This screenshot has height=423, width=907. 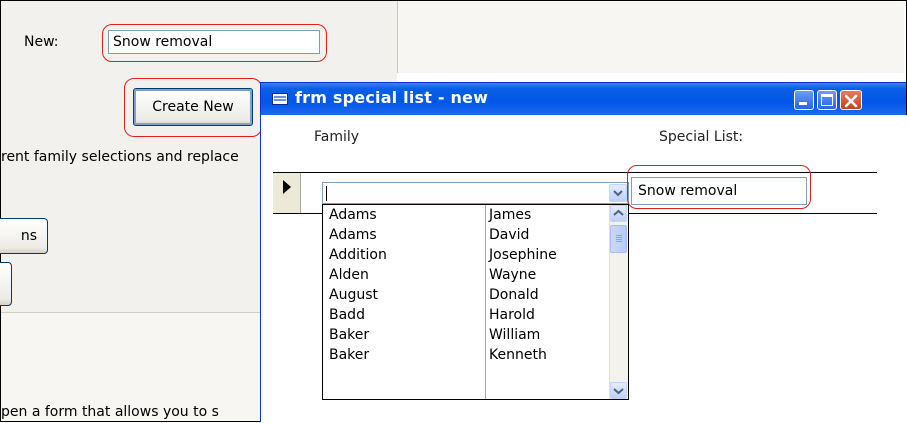 I want to click on text-caret, so click(x=326, y=193).